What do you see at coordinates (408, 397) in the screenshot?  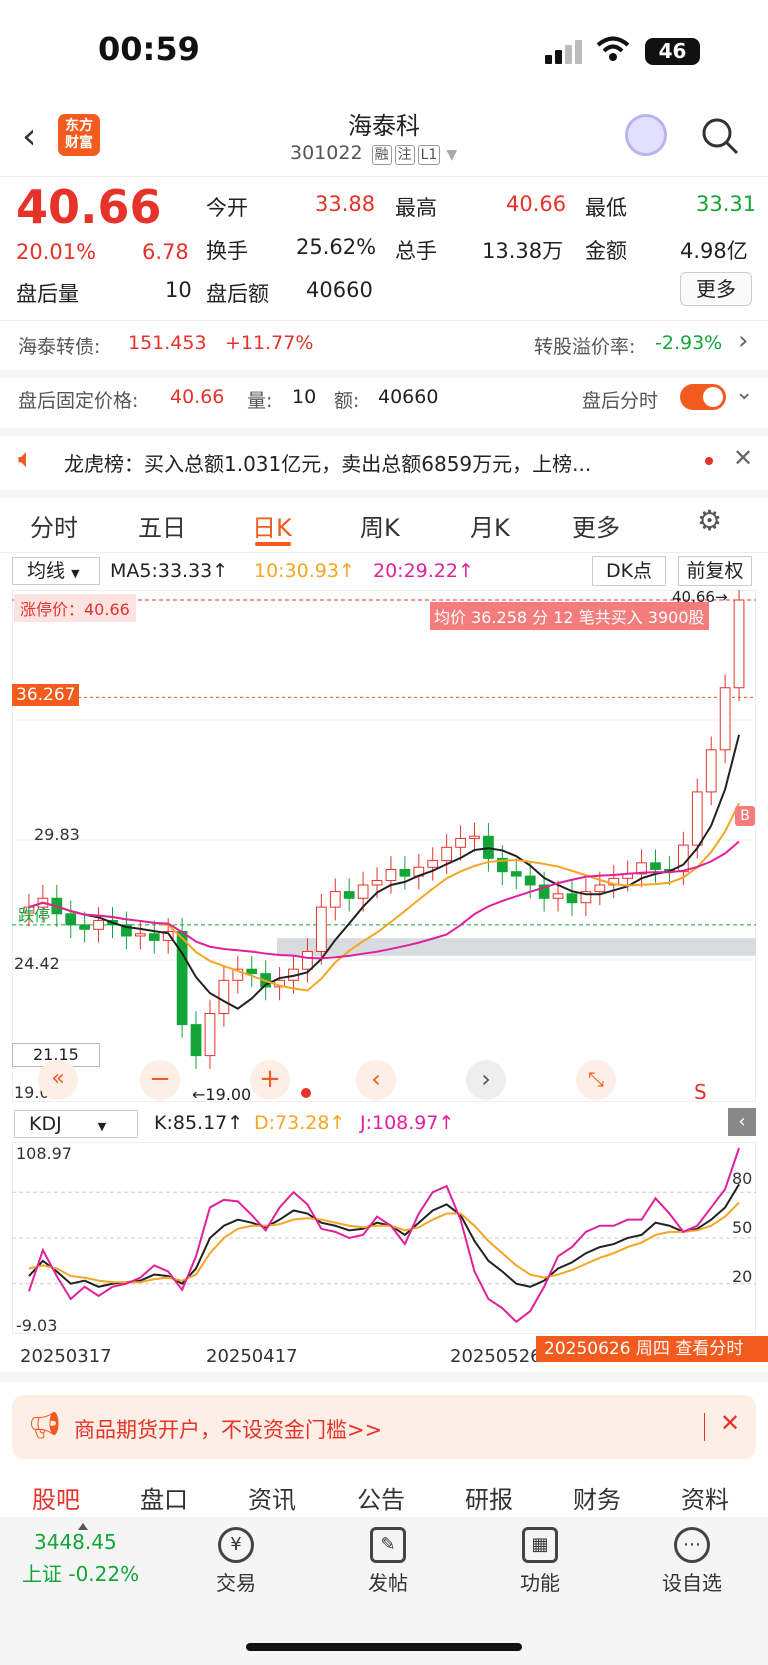 I see `after-amt2: 40660` at bounding box center [408, 397].